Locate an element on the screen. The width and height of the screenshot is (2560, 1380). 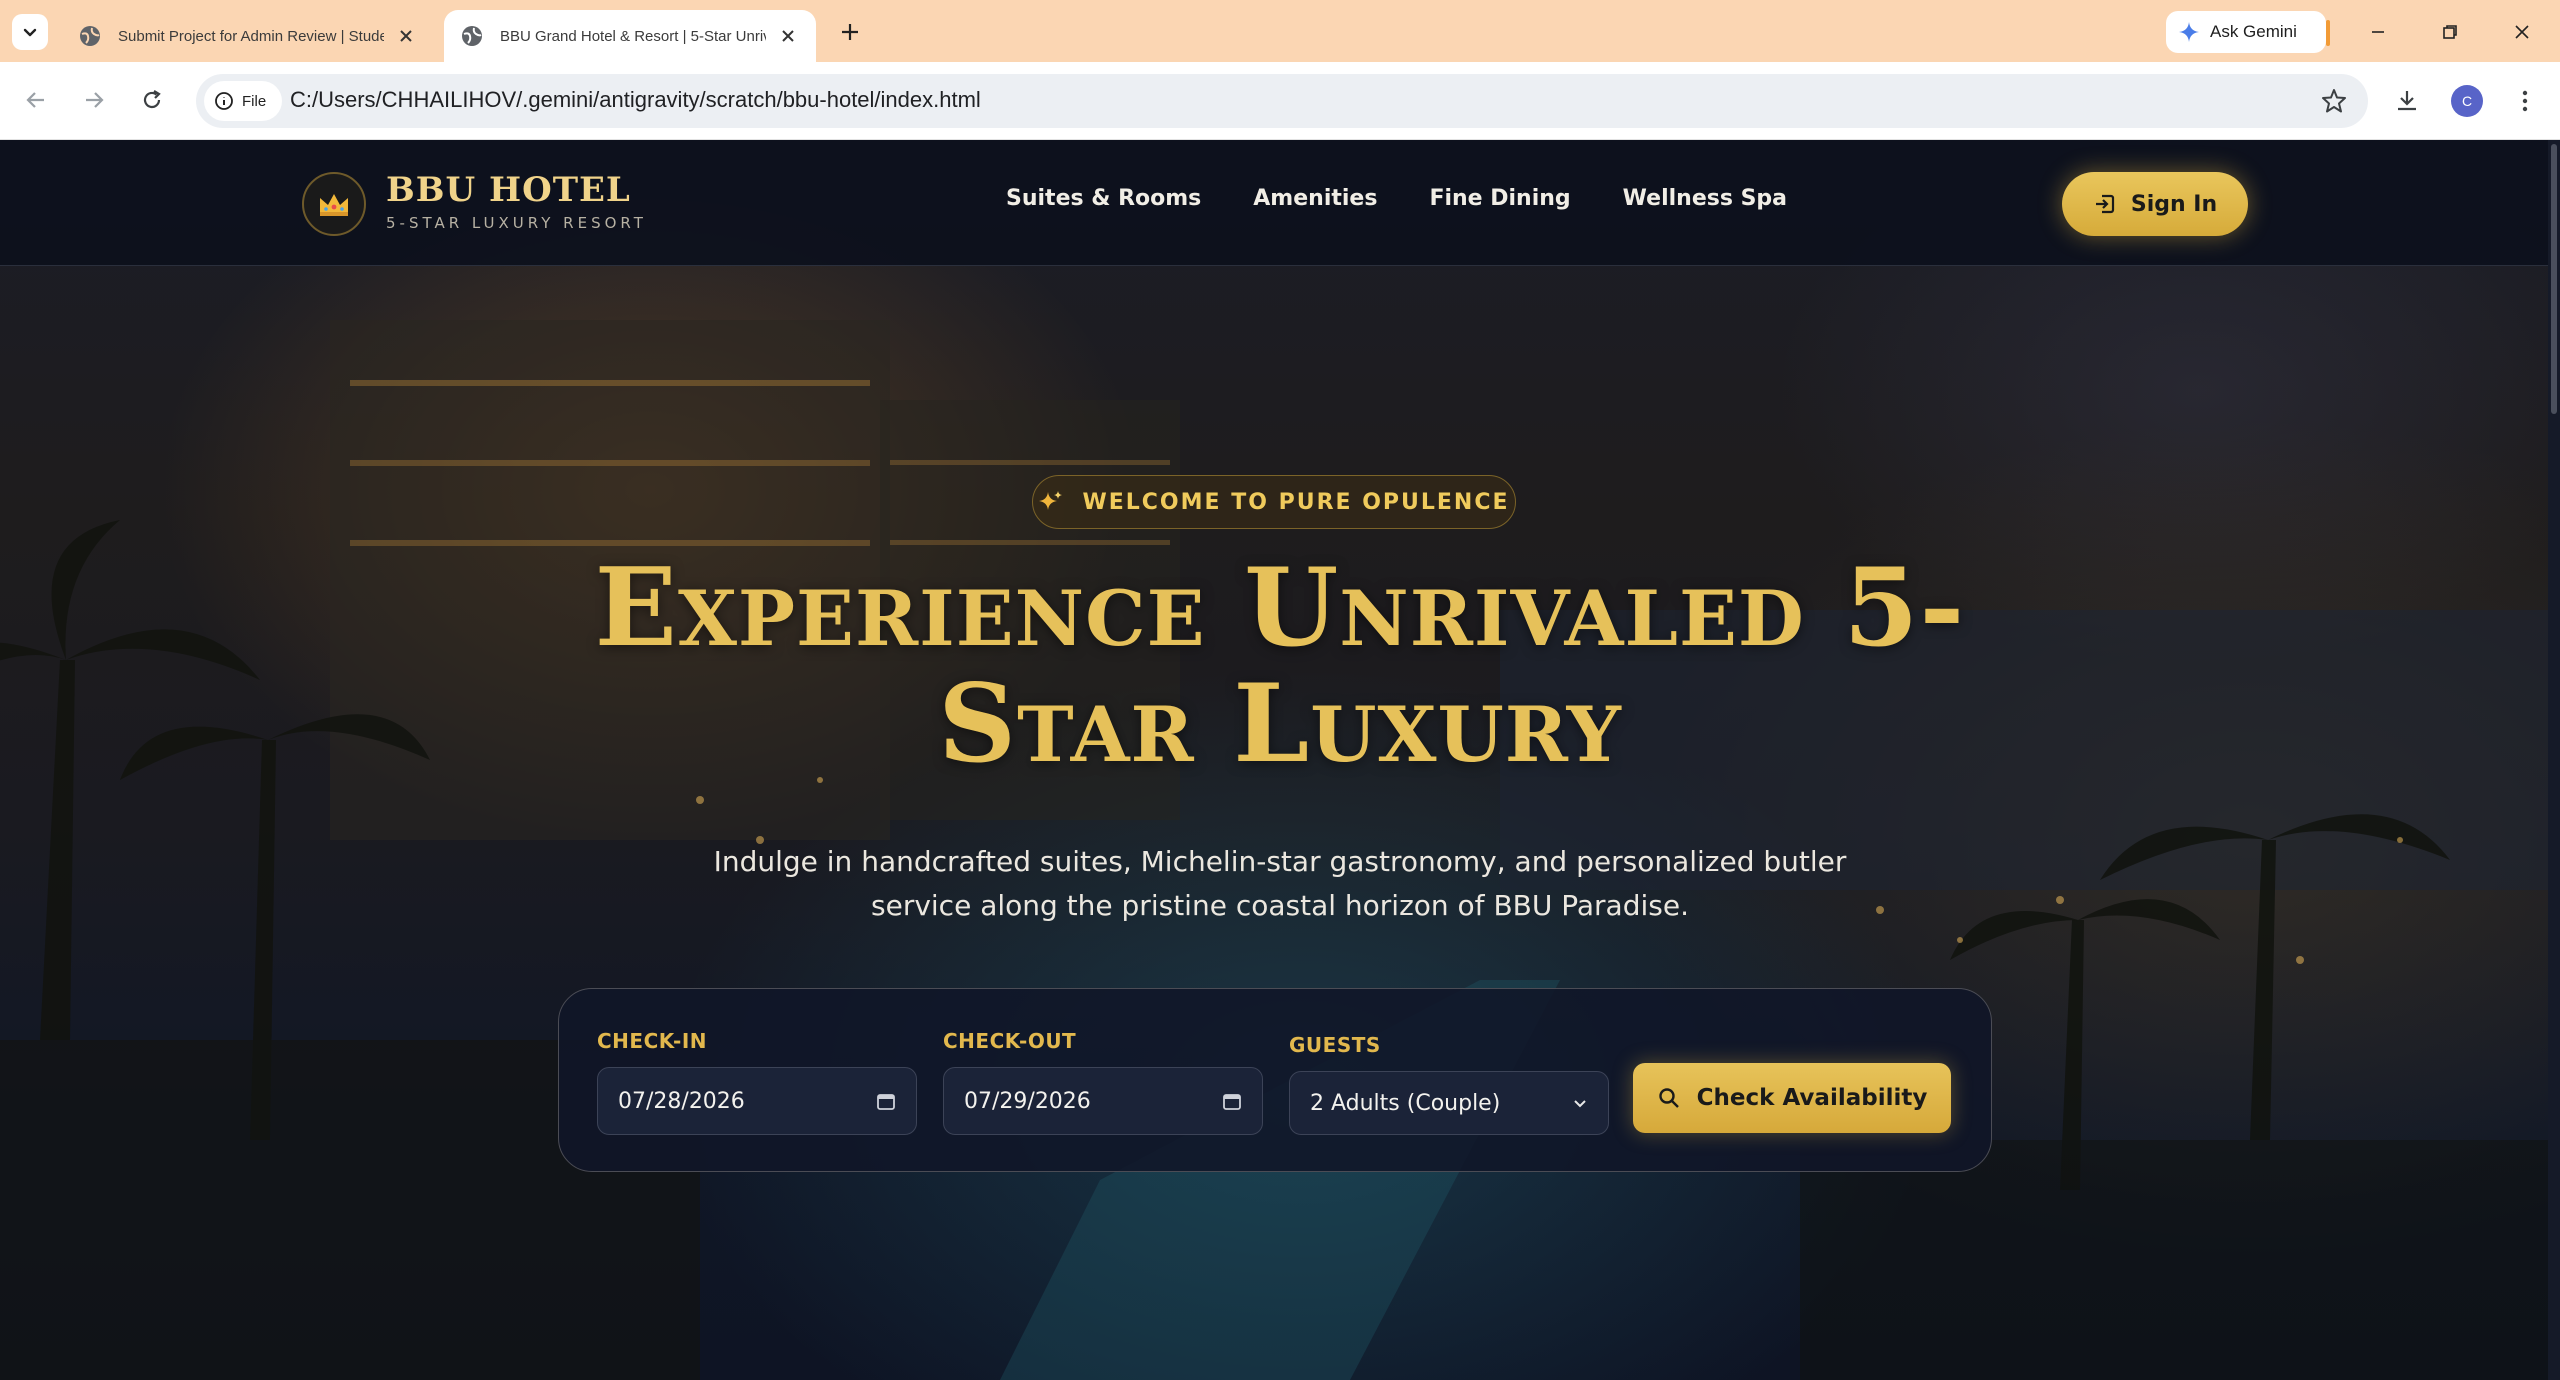
check-availability-button: Check Availability is located at coordinates (1792, 1098).